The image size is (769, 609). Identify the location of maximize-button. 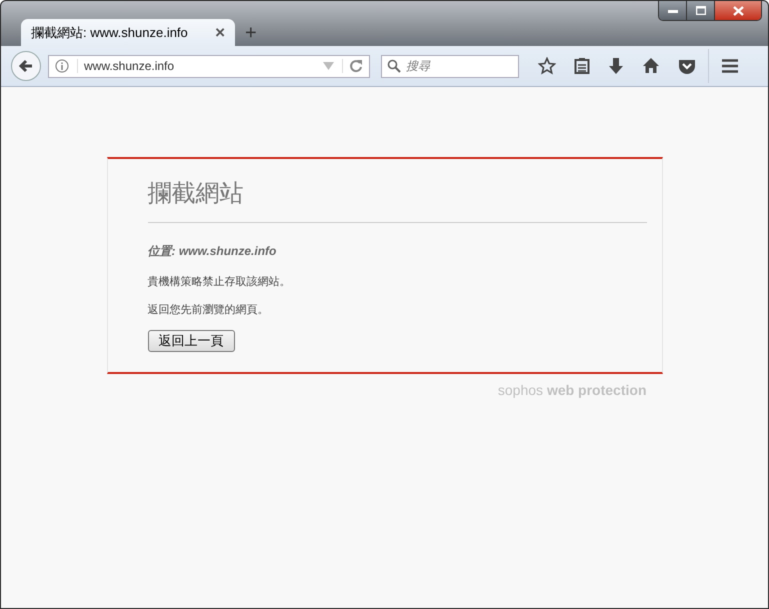
(701, 10).